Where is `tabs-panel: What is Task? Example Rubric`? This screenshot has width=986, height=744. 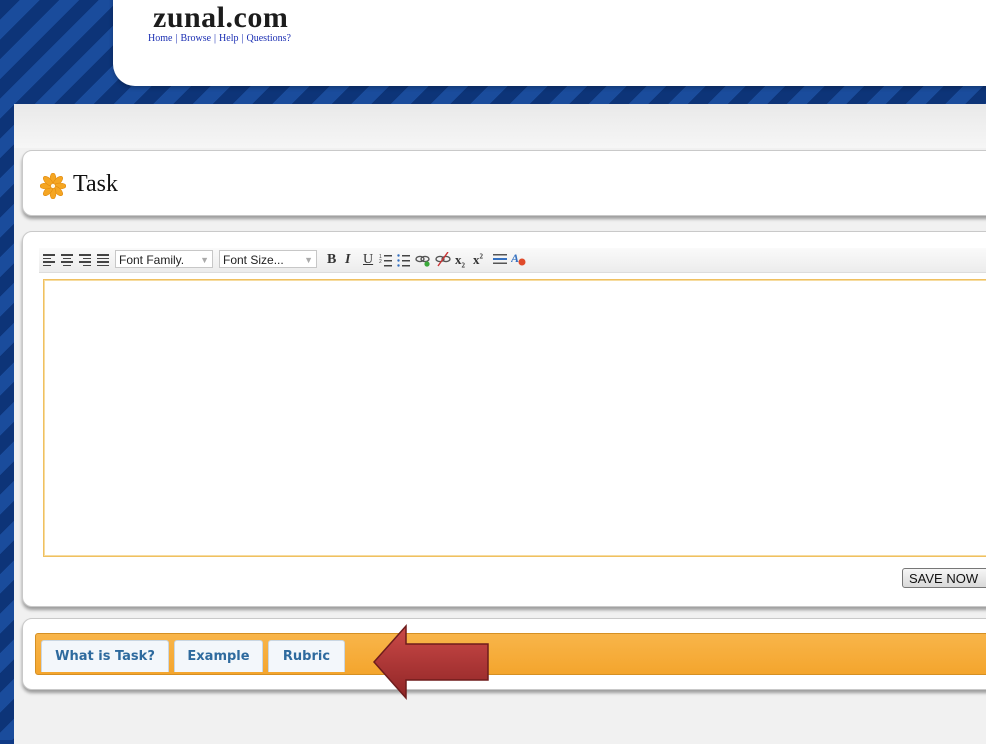 tabs-panel: What is Task? Example Rubric is located at coordinates (504, 654).